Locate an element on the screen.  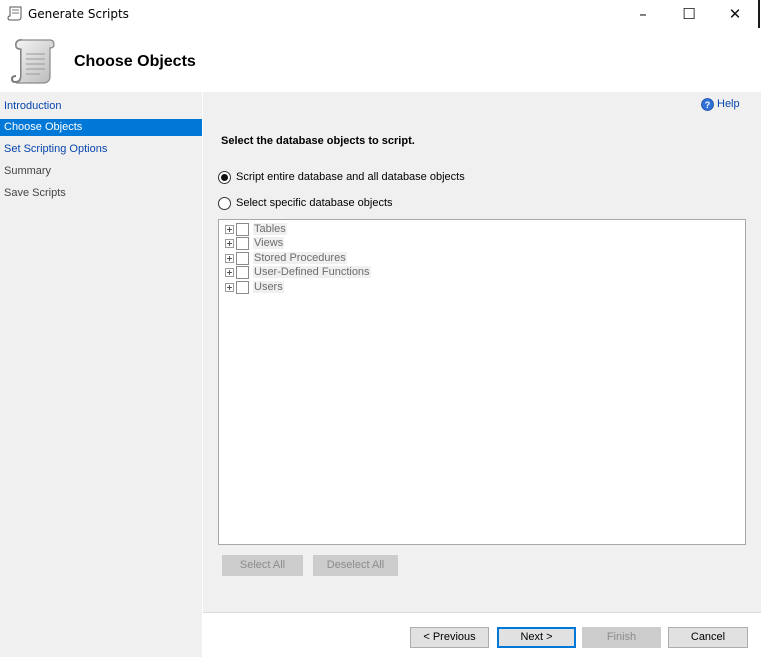
select-all-button: Select All is located at coordinates (262, 565).